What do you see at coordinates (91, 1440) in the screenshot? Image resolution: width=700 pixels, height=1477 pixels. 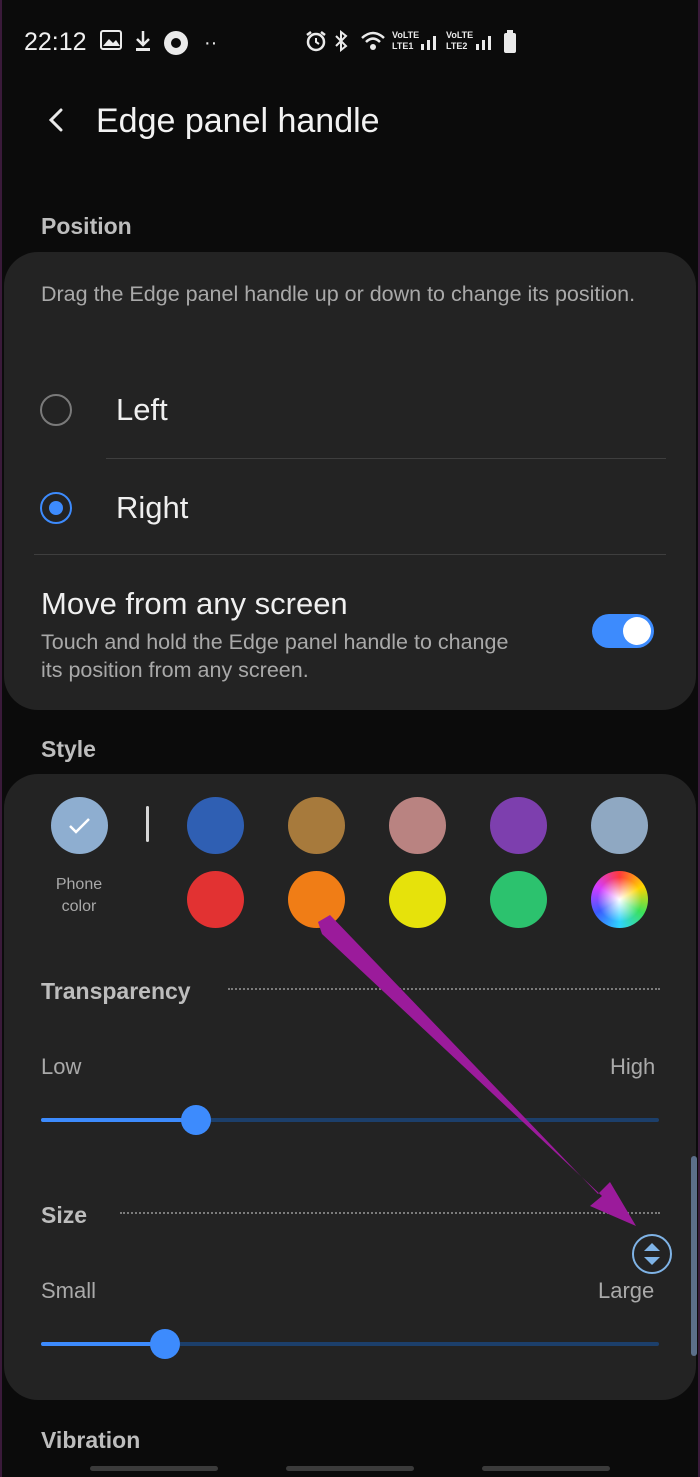 I see `section-label-vibration: Vibration` at bounding box center [91, 1440].